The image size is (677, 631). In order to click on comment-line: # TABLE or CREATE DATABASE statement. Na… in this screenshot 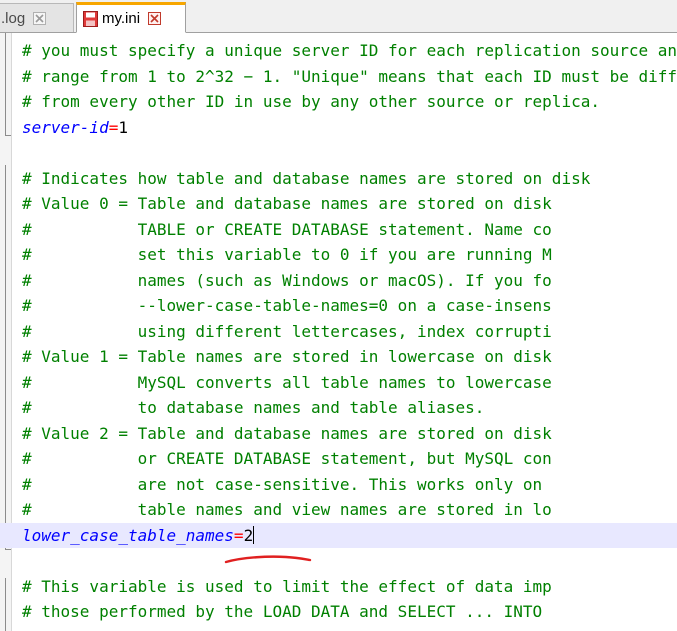, I will do `click(349, 230)`.